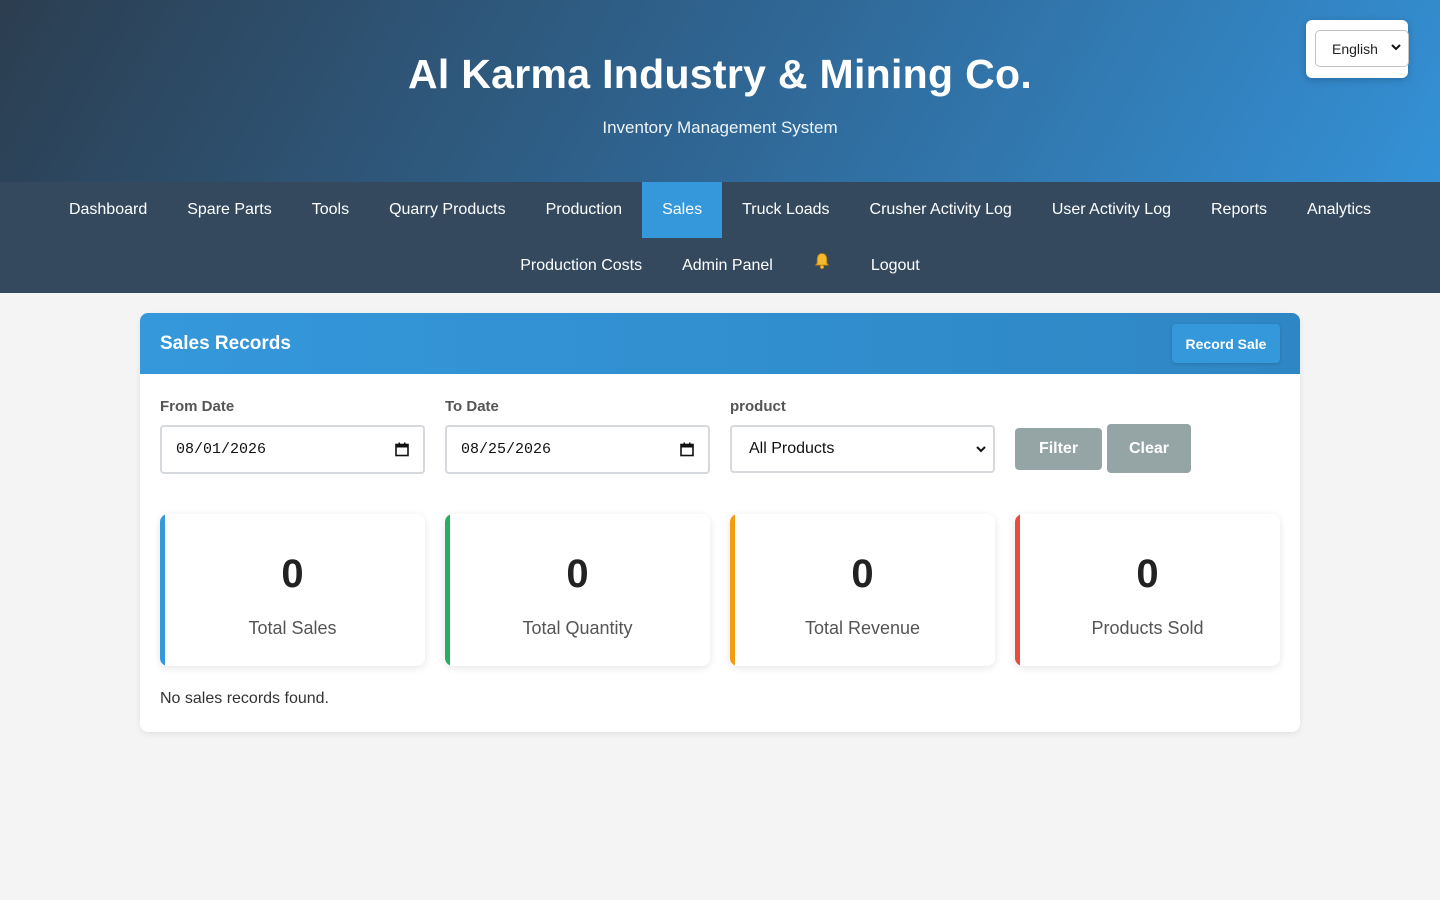 Image resolution: width=1440 pixels, height=900 pixels. I want to click on nav-item-user-activity-log: User Activity Log, so click(1111, 210).